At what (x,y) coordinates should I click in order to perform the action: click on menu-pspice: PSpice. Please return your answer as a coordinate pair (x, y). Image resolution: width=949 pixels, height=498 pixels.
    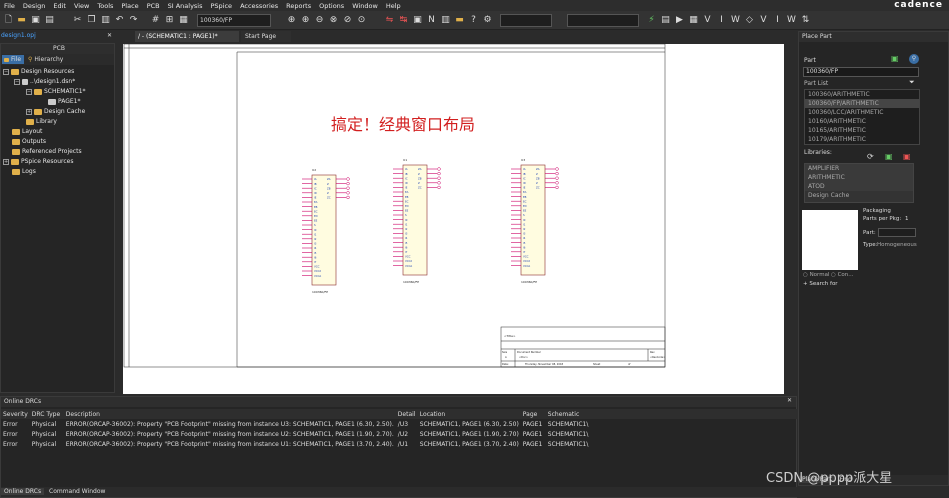
    Looking at the image, I should click on (222, 6).